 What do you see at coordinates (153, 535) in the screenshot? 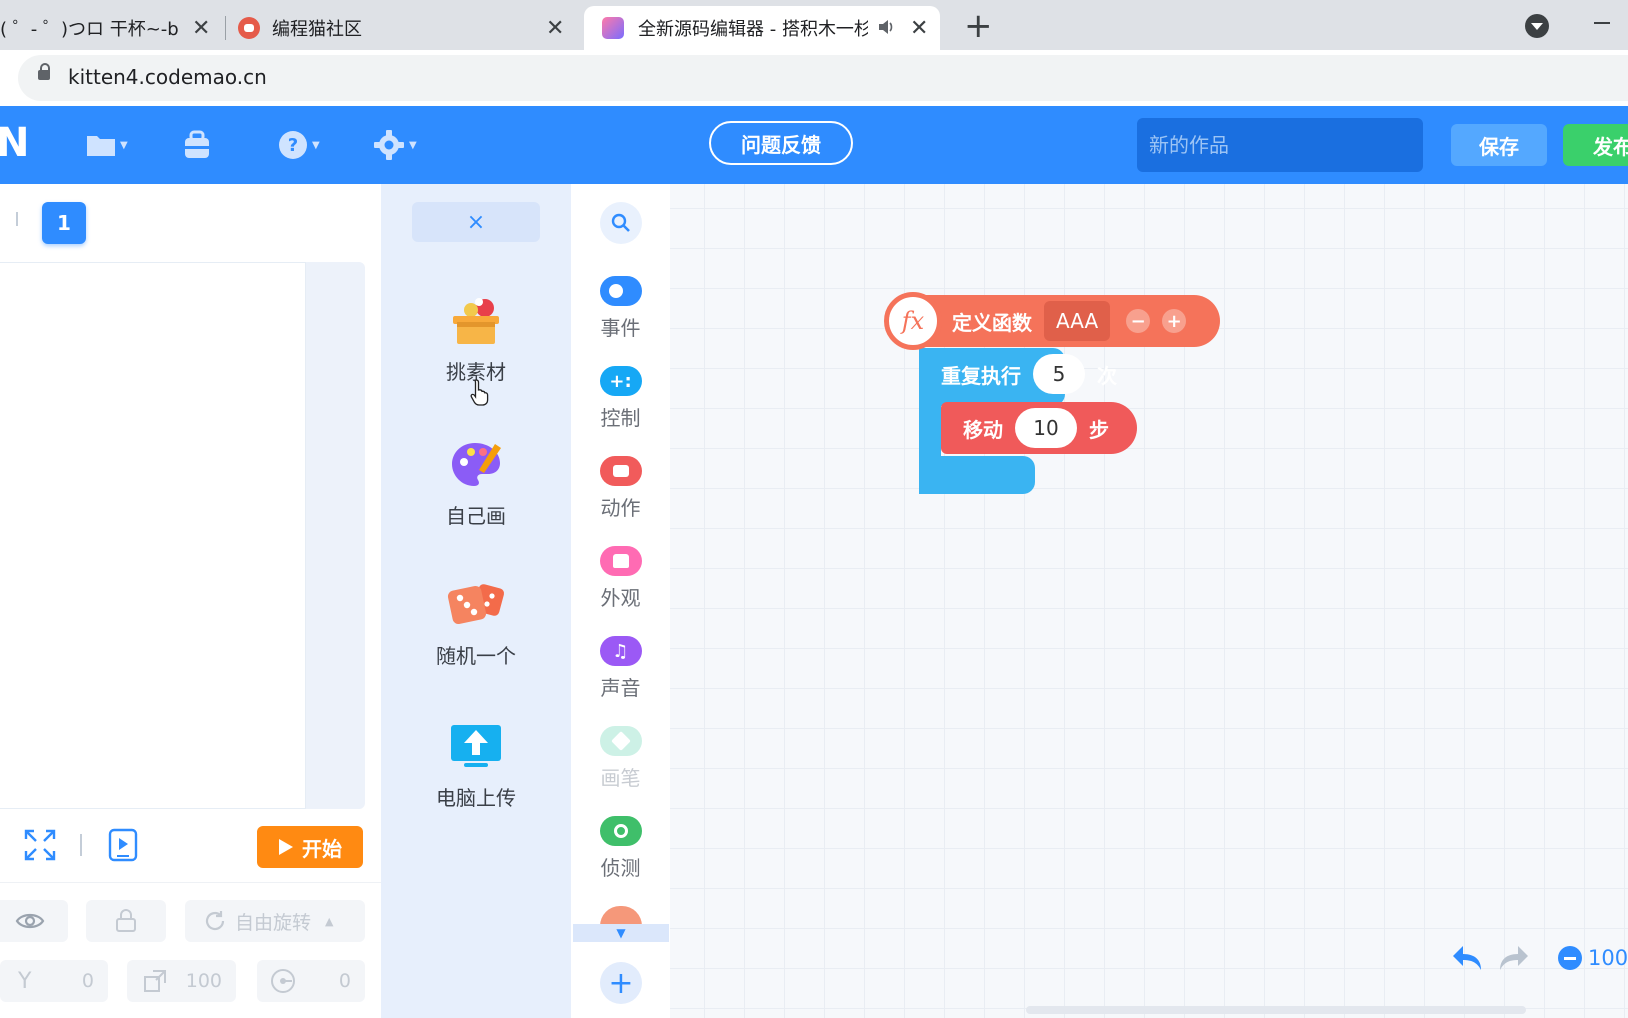
I see `stage-canvas` at bounding box center [153, 535].